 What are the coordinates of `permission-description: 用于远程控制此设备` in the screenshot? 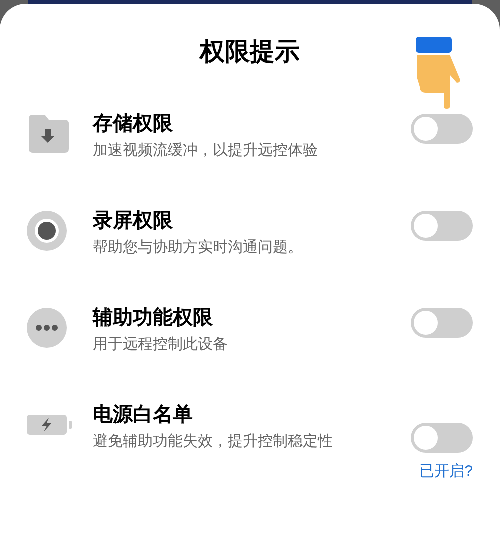 It's located at (161, 345).